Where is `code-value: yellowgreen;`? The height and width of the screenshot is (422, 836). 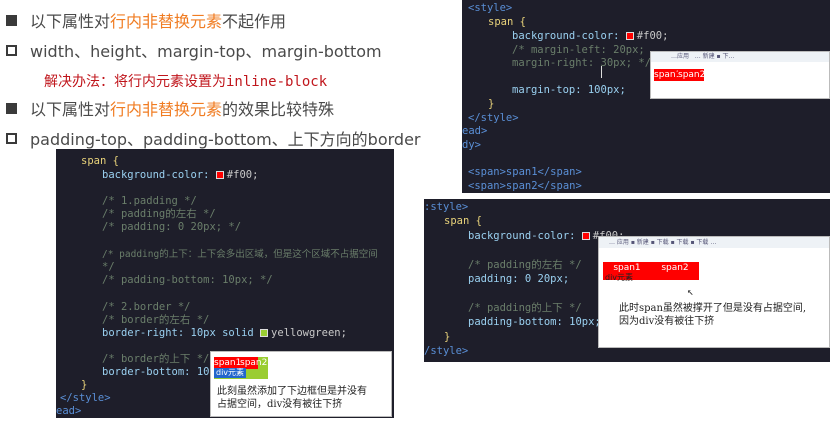 code-value: yellowgreen; is located at coordinates (309, 333).